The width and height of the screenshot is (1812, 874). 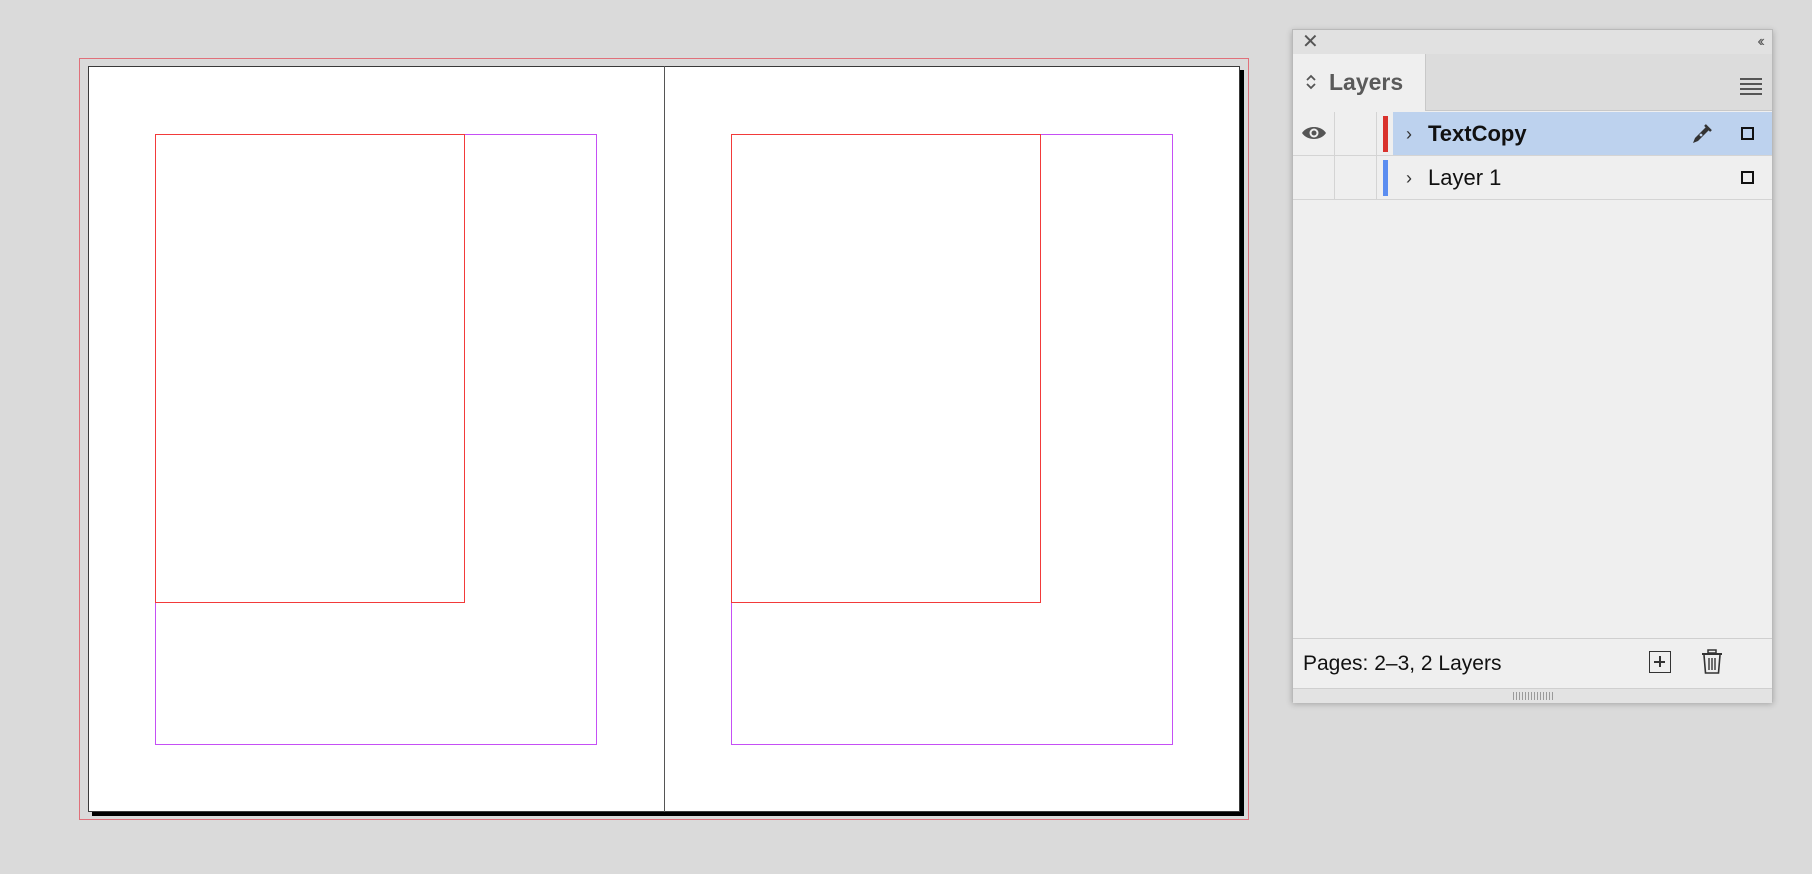 What do you see at coordinates (310, 368) in the screenshot?
I see `left-page-text-frame` at bounding box center [310, 368].